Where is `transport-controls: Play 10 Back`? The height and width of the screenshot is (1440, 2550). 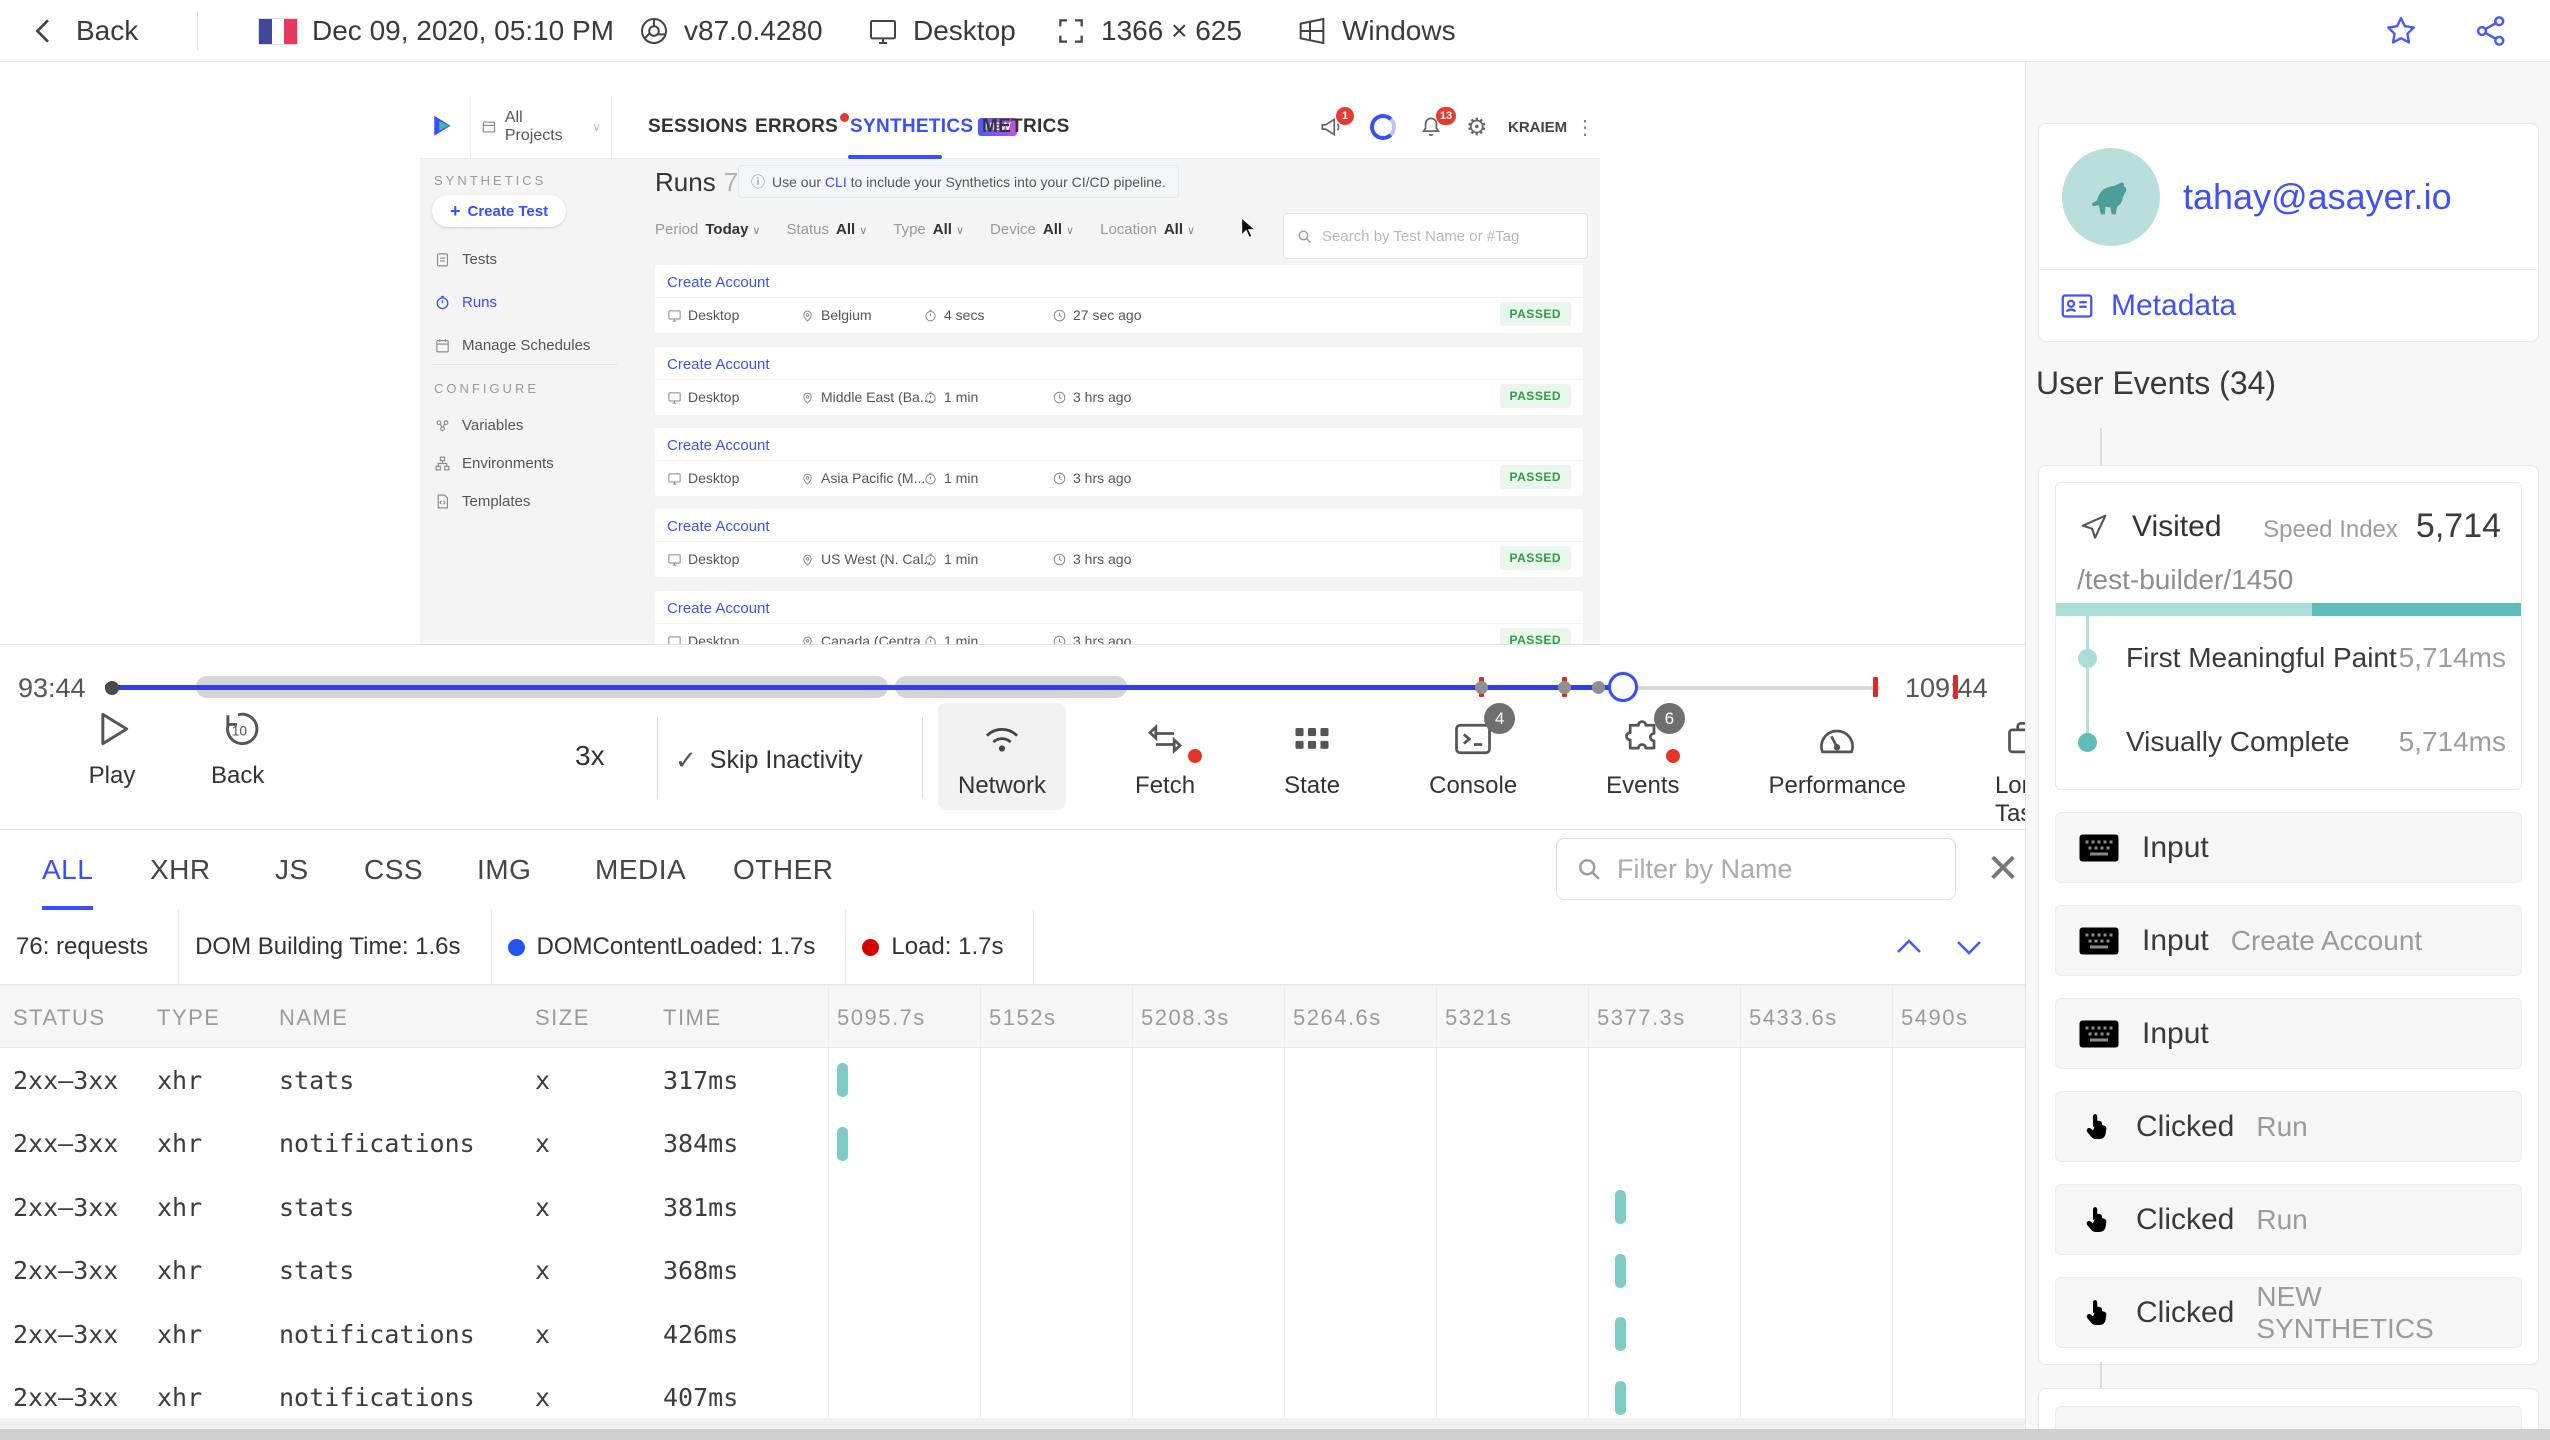 transport-controls: Play 10 Back is located at coordinates (176, 747).